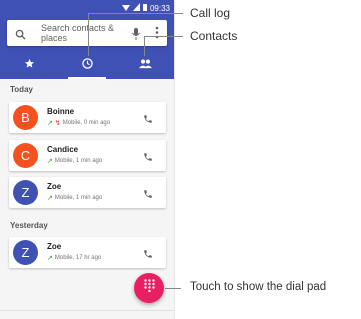 The image size is (361, 319). Describe the element at coordinates (87, 117) in the screenshot. I see `call-log-entry: B Boinne ↗ ↯ Mobile, 0 min ago` at that location.